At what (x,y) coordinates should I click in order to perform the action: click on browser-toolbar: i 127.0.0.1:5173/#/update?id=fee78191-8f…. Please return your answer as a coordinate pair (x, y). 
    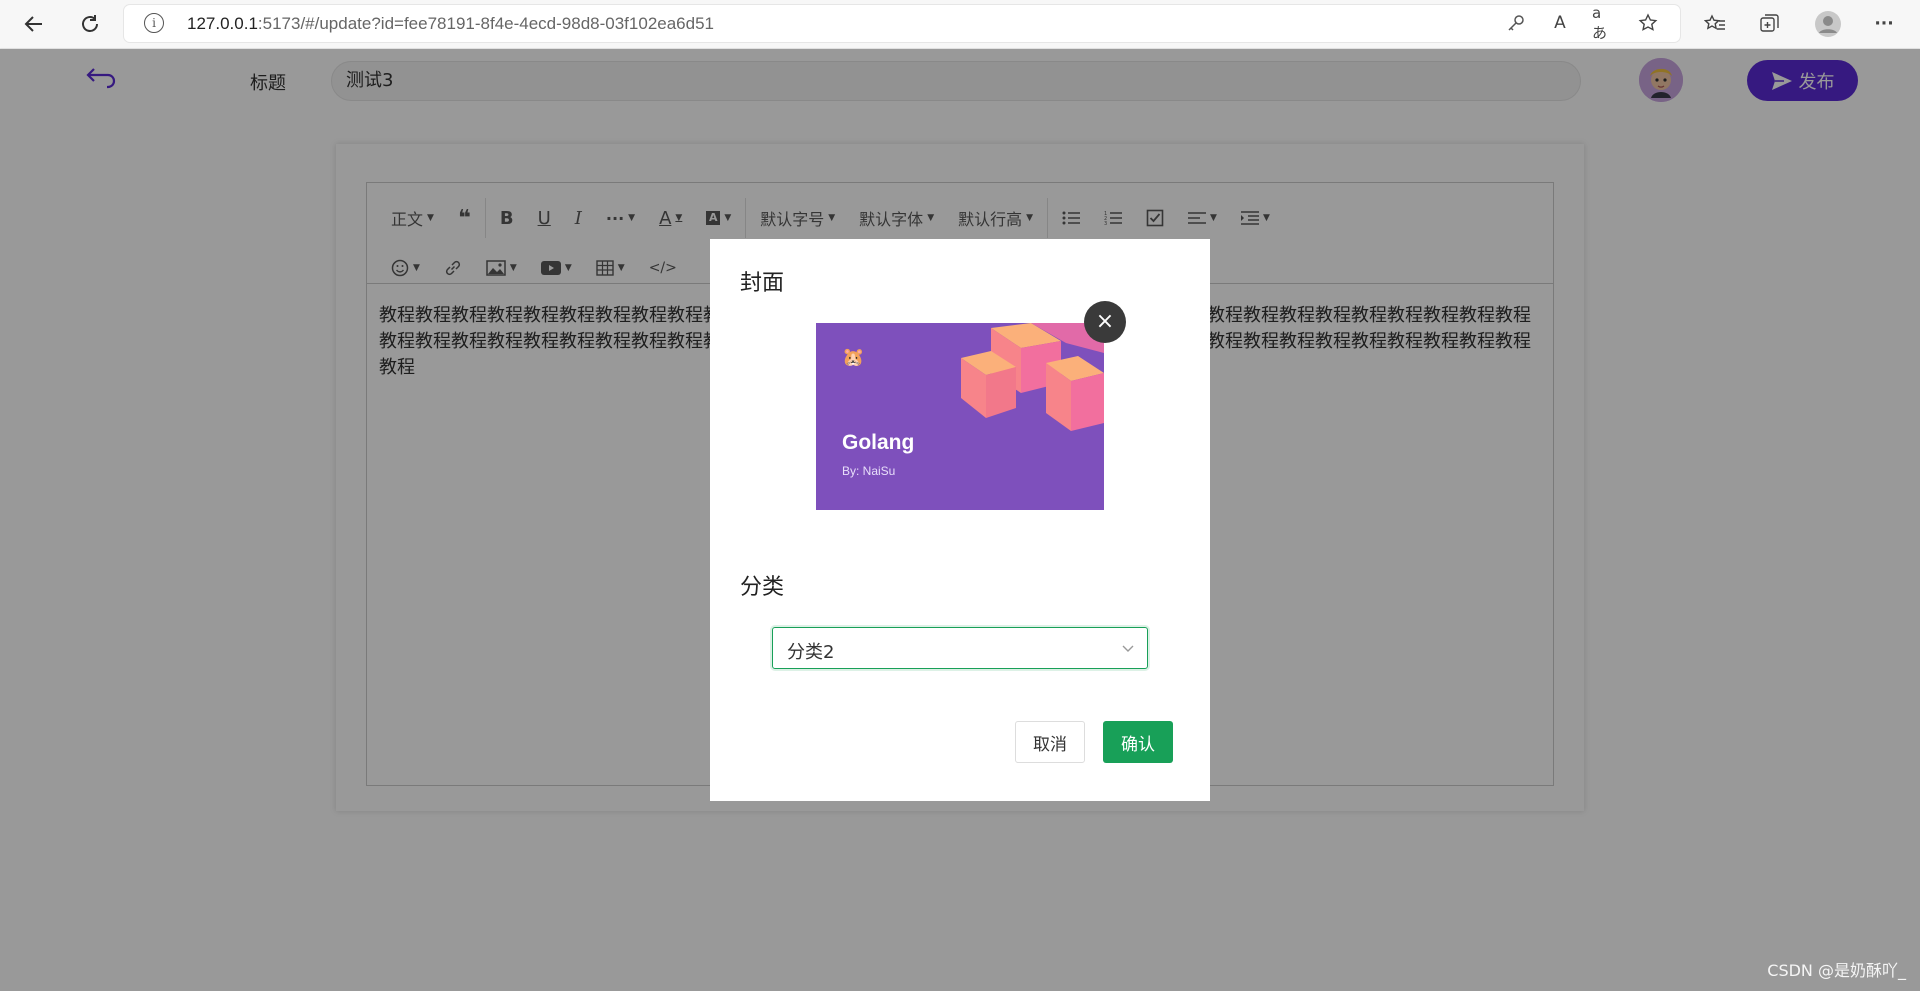
    Looking at the image, I should click on (960, 24).